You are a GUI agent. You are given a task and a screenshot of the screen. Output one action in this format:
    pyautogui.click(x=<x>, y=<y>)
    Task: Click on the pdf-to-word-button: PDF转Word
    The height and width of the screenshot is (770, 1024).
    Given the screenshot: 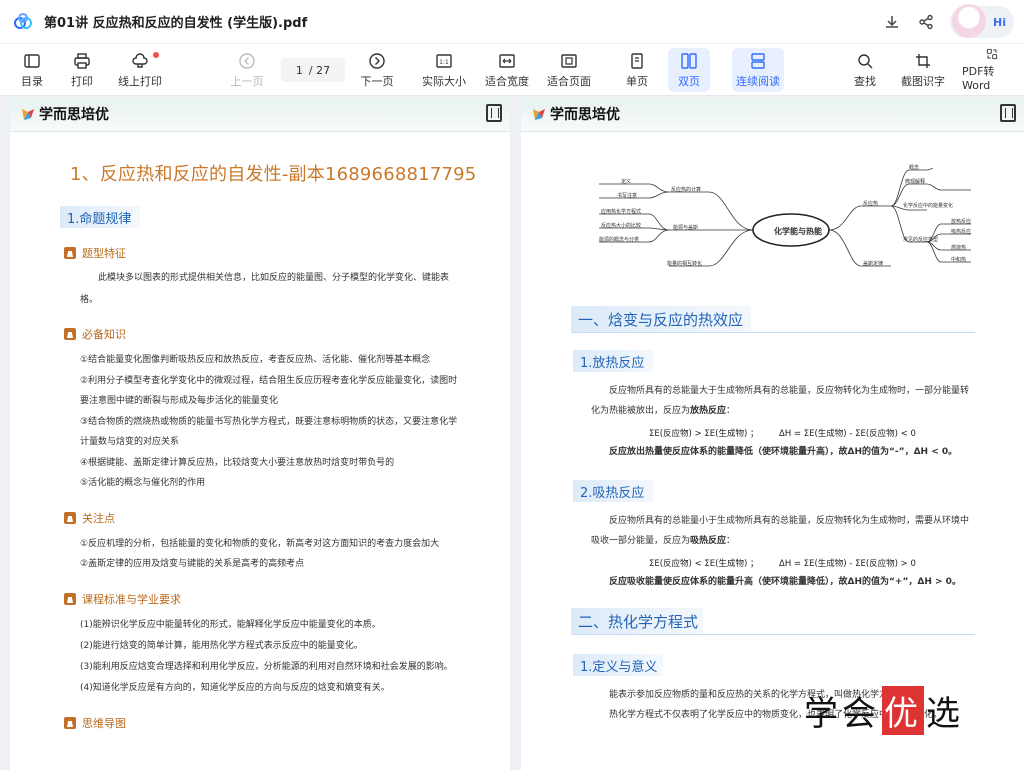 What is the action you would take?
    pyautogui.click(x=992, y=70)
    